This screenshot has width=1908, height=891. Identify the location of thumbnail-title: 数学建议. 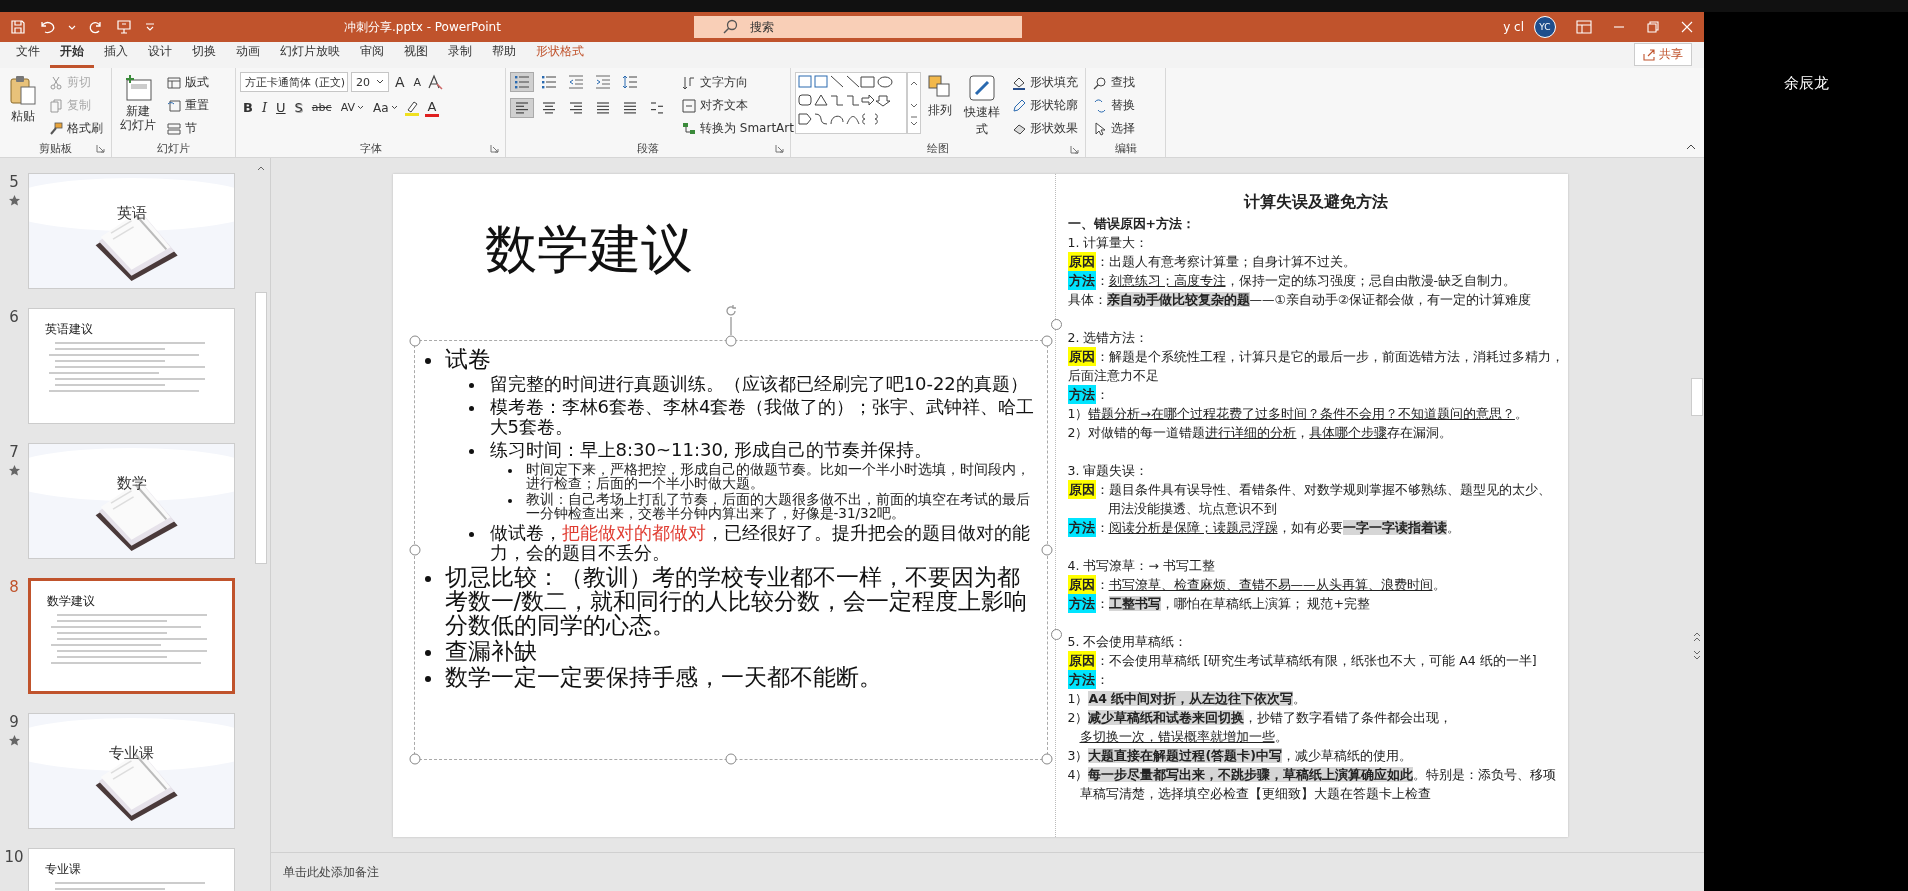
(71, 601).